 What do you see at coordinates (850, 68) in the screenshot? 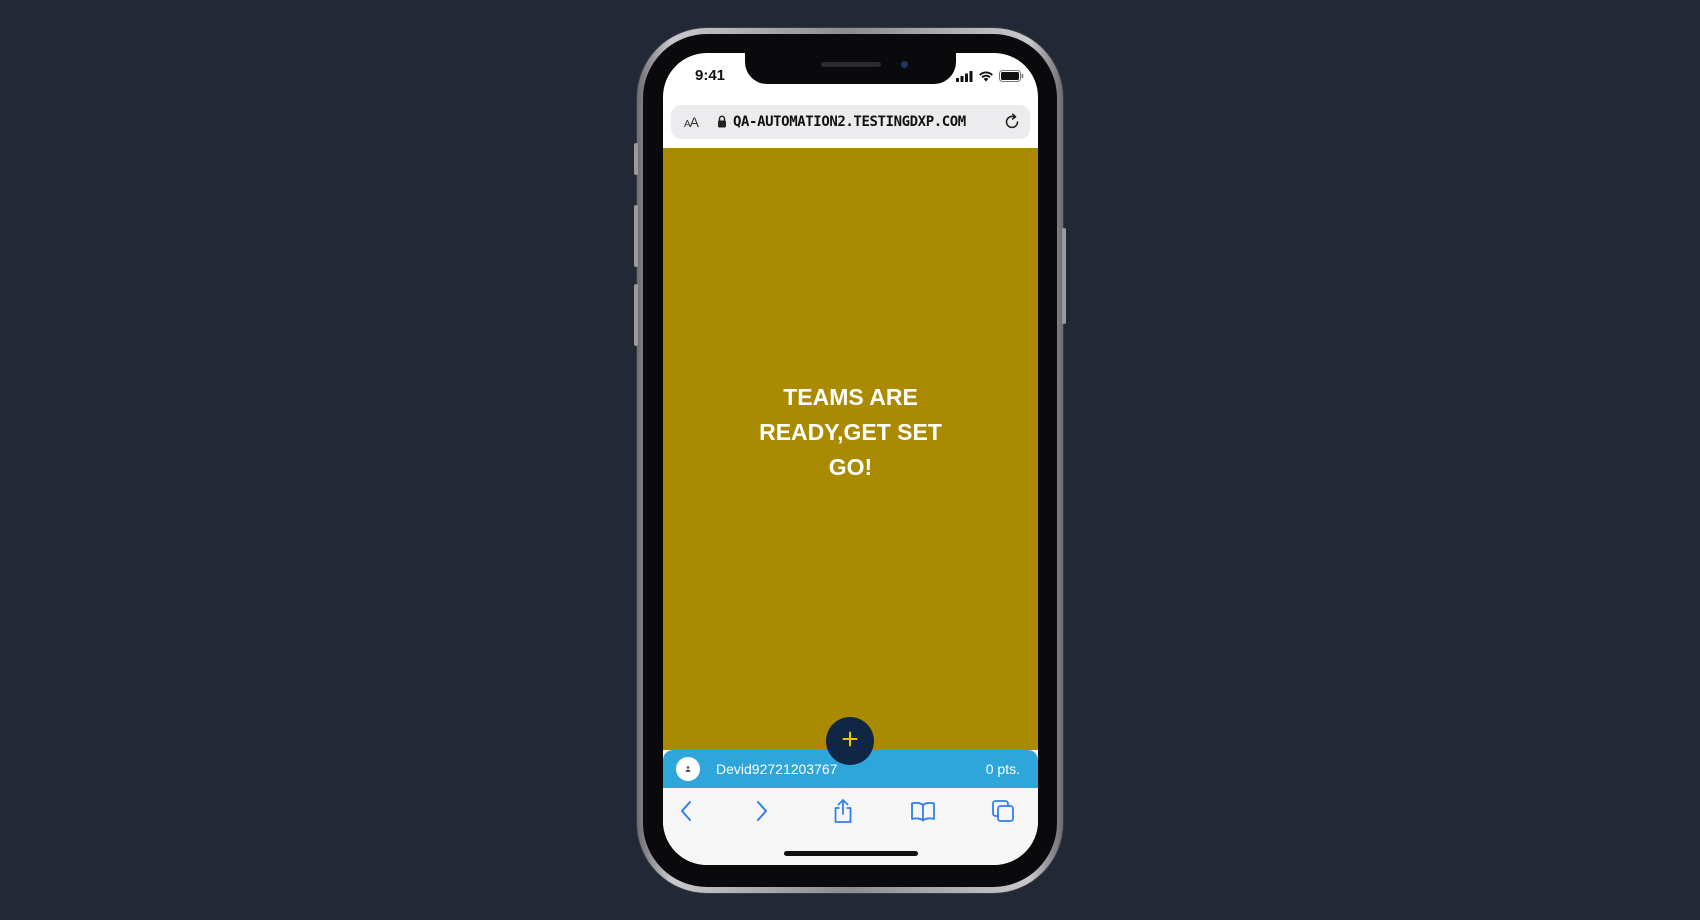
I see `notch` at bounding box center [850, 68].